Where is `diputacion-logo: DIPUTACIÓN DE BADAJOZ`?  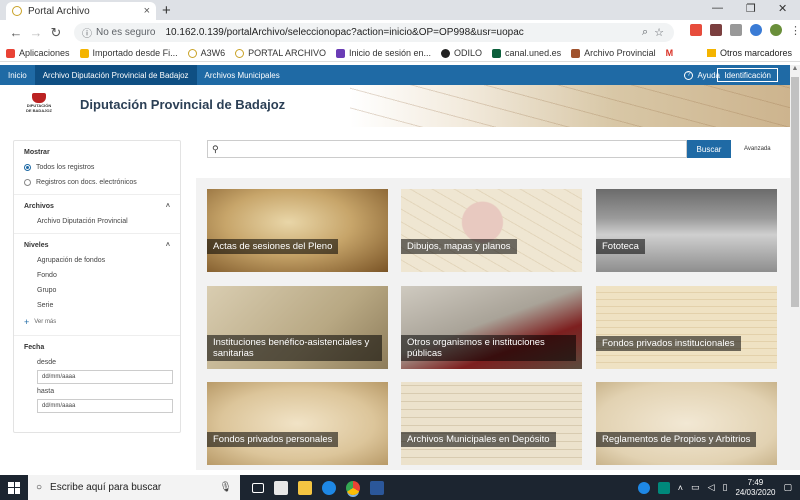
diputacion-logo: DIPUTACIÓN DE BADAJOZ is located at coordinates (39, 106).